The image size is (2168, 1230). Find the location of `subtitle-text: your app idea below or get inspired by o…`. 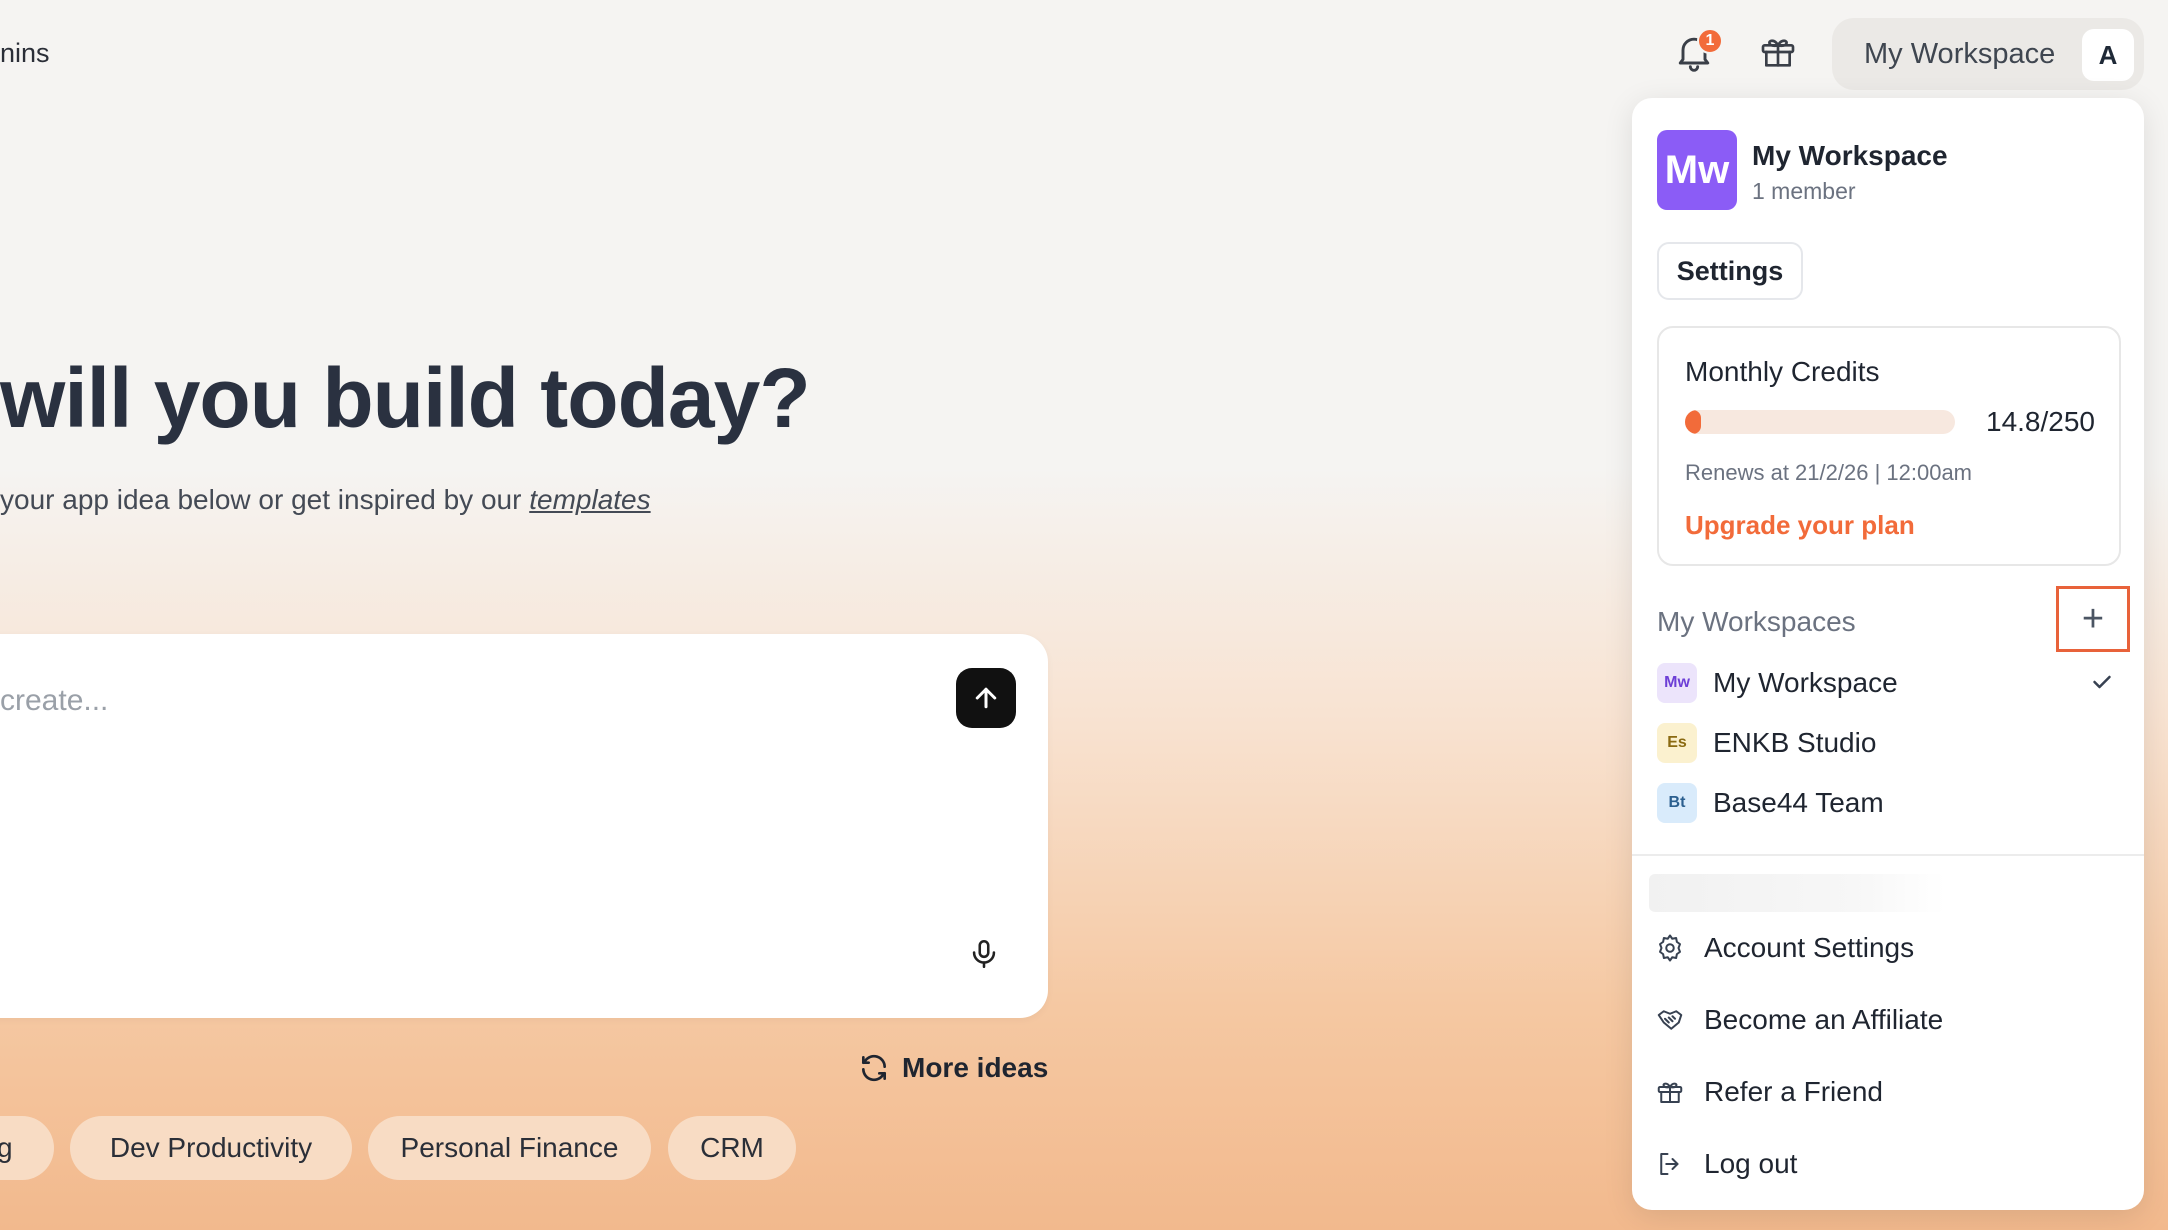

subtitle-text: your app idea below or get inspired by o… is located at coordinates (265, 499).